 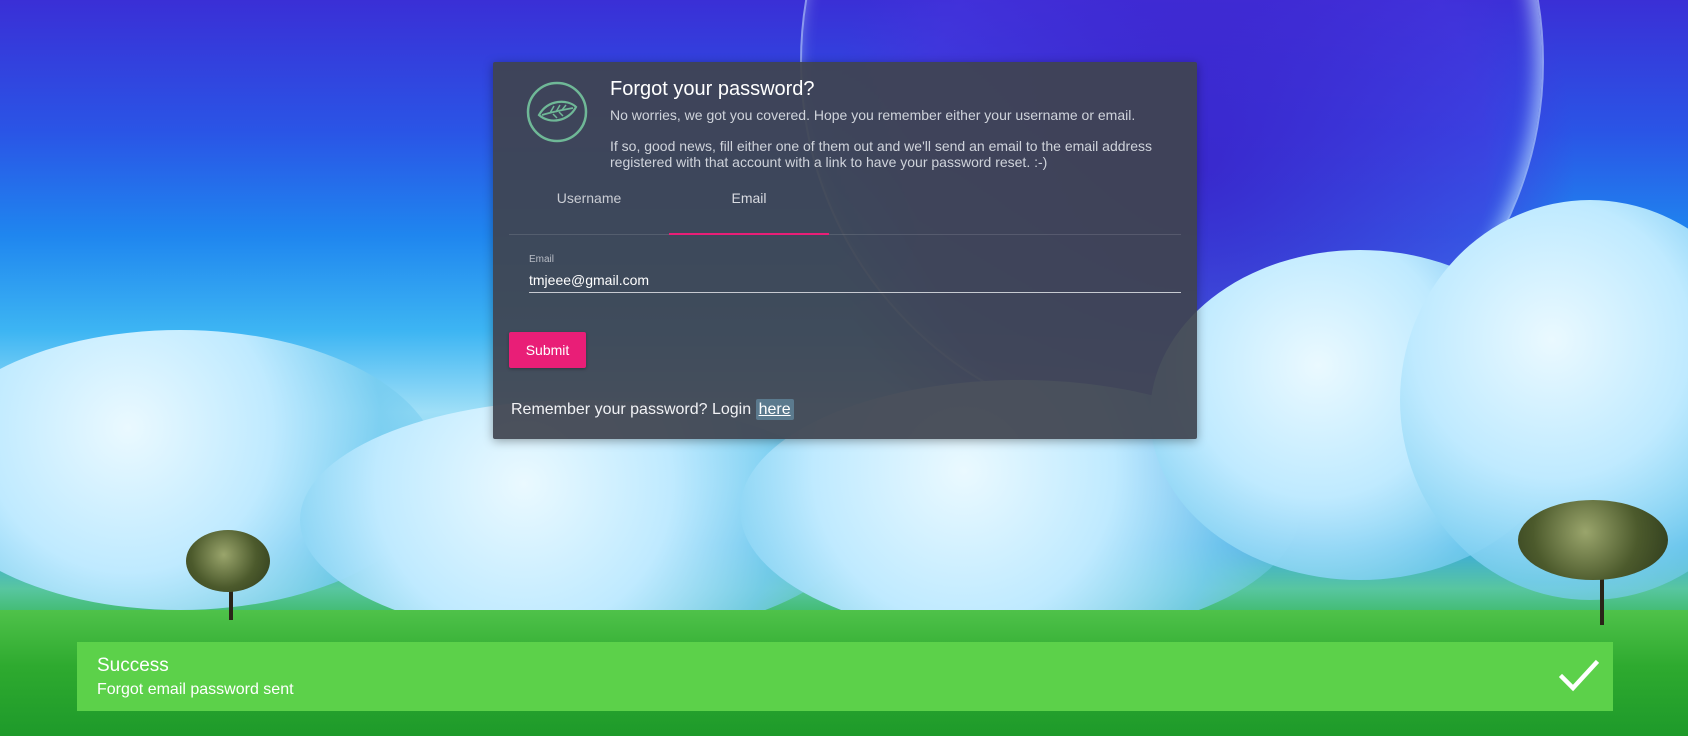 I want to click on checkmark-icon, so click(x=1579, y=675).